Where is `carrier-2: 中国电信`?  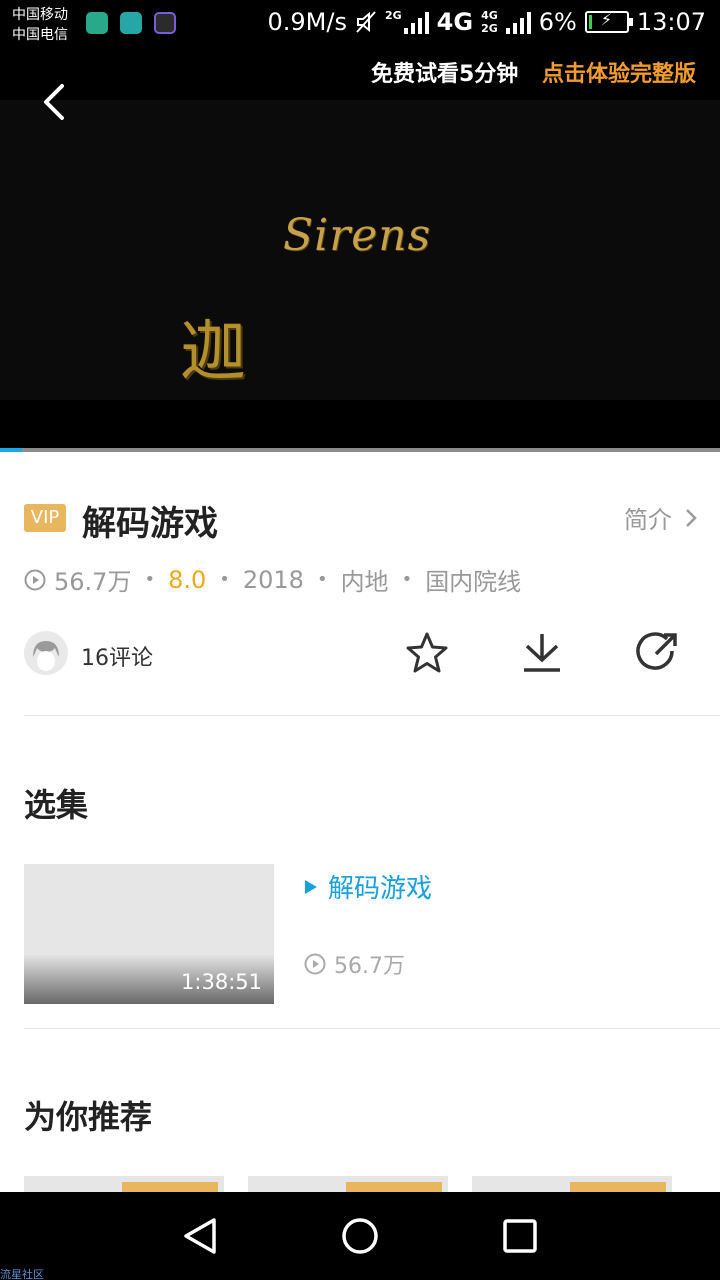
carrier-2: 中国电信 is located at coordinates (40, 35).